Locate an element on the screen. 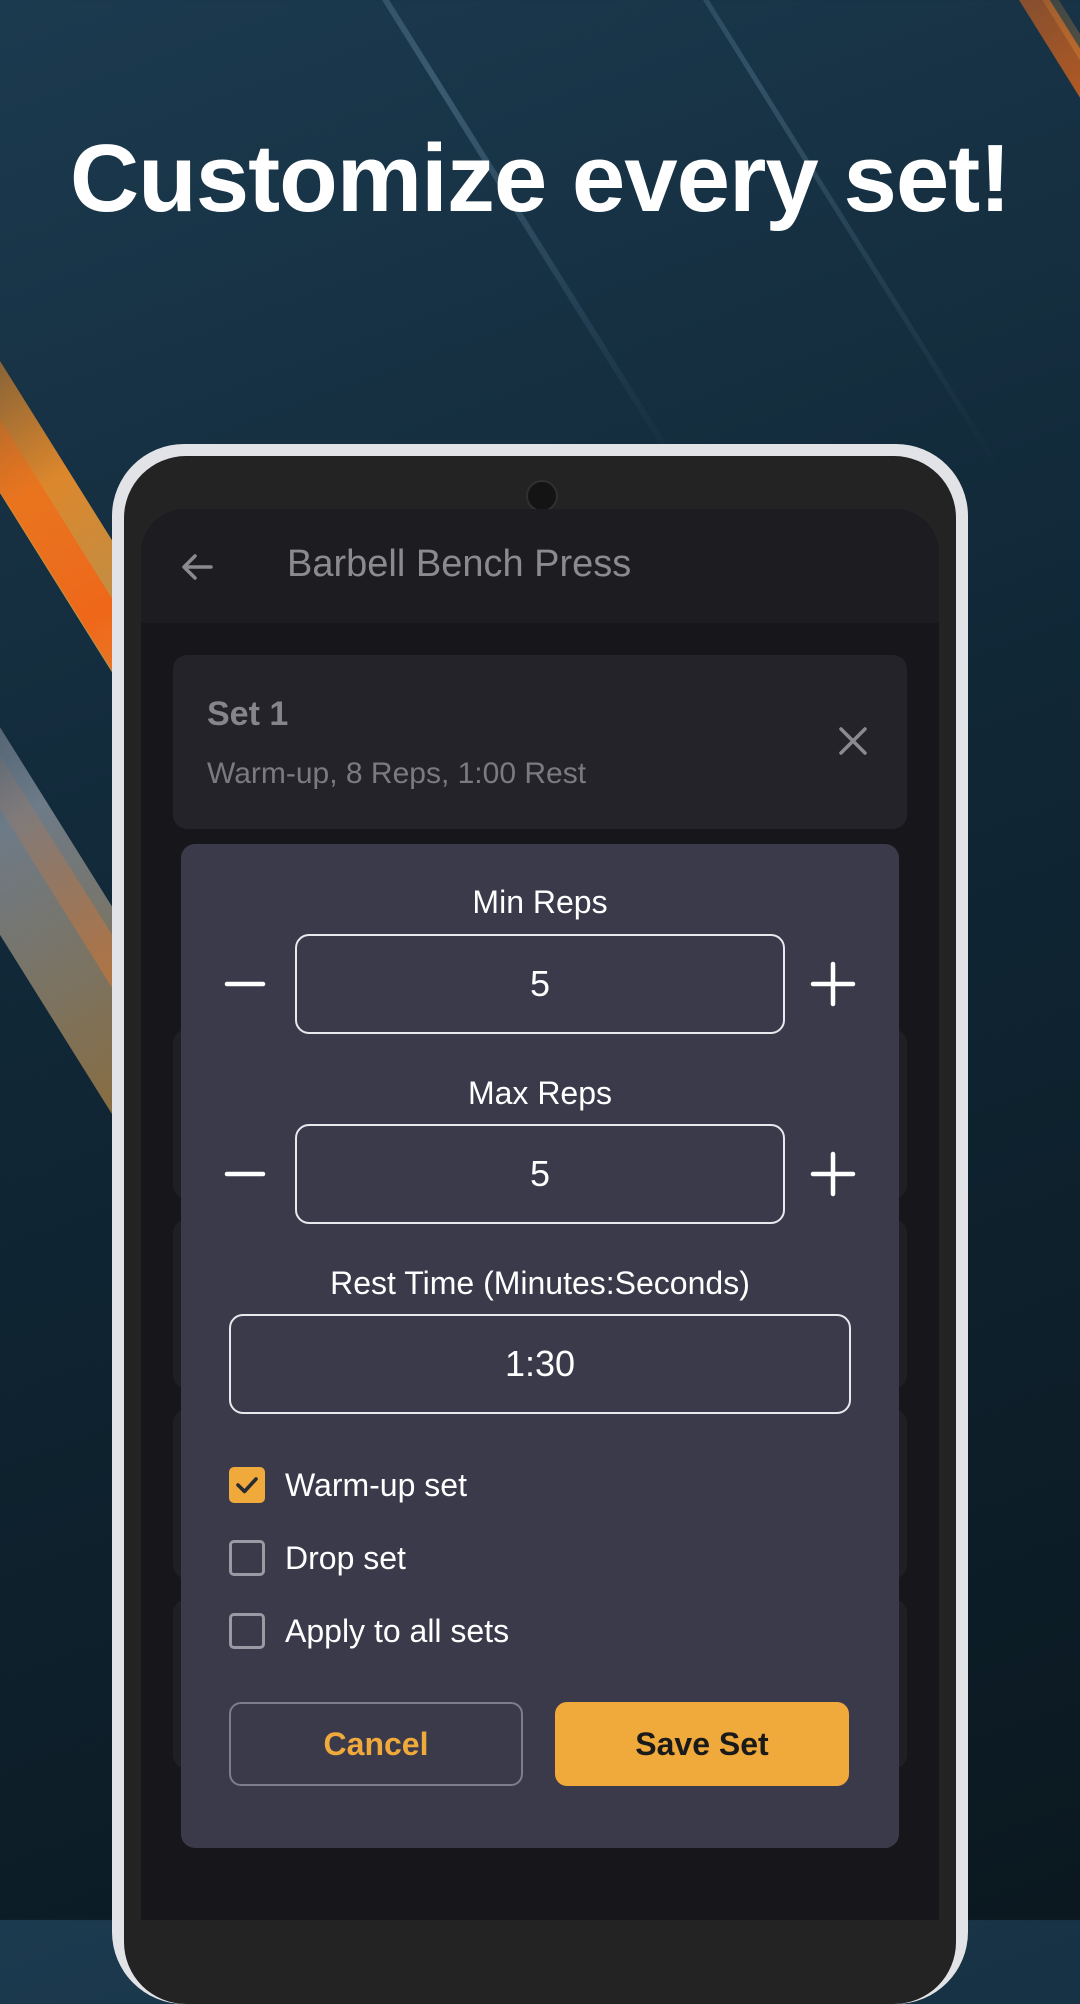  drop-set-checkbox is located at coordinates (247, 1558).